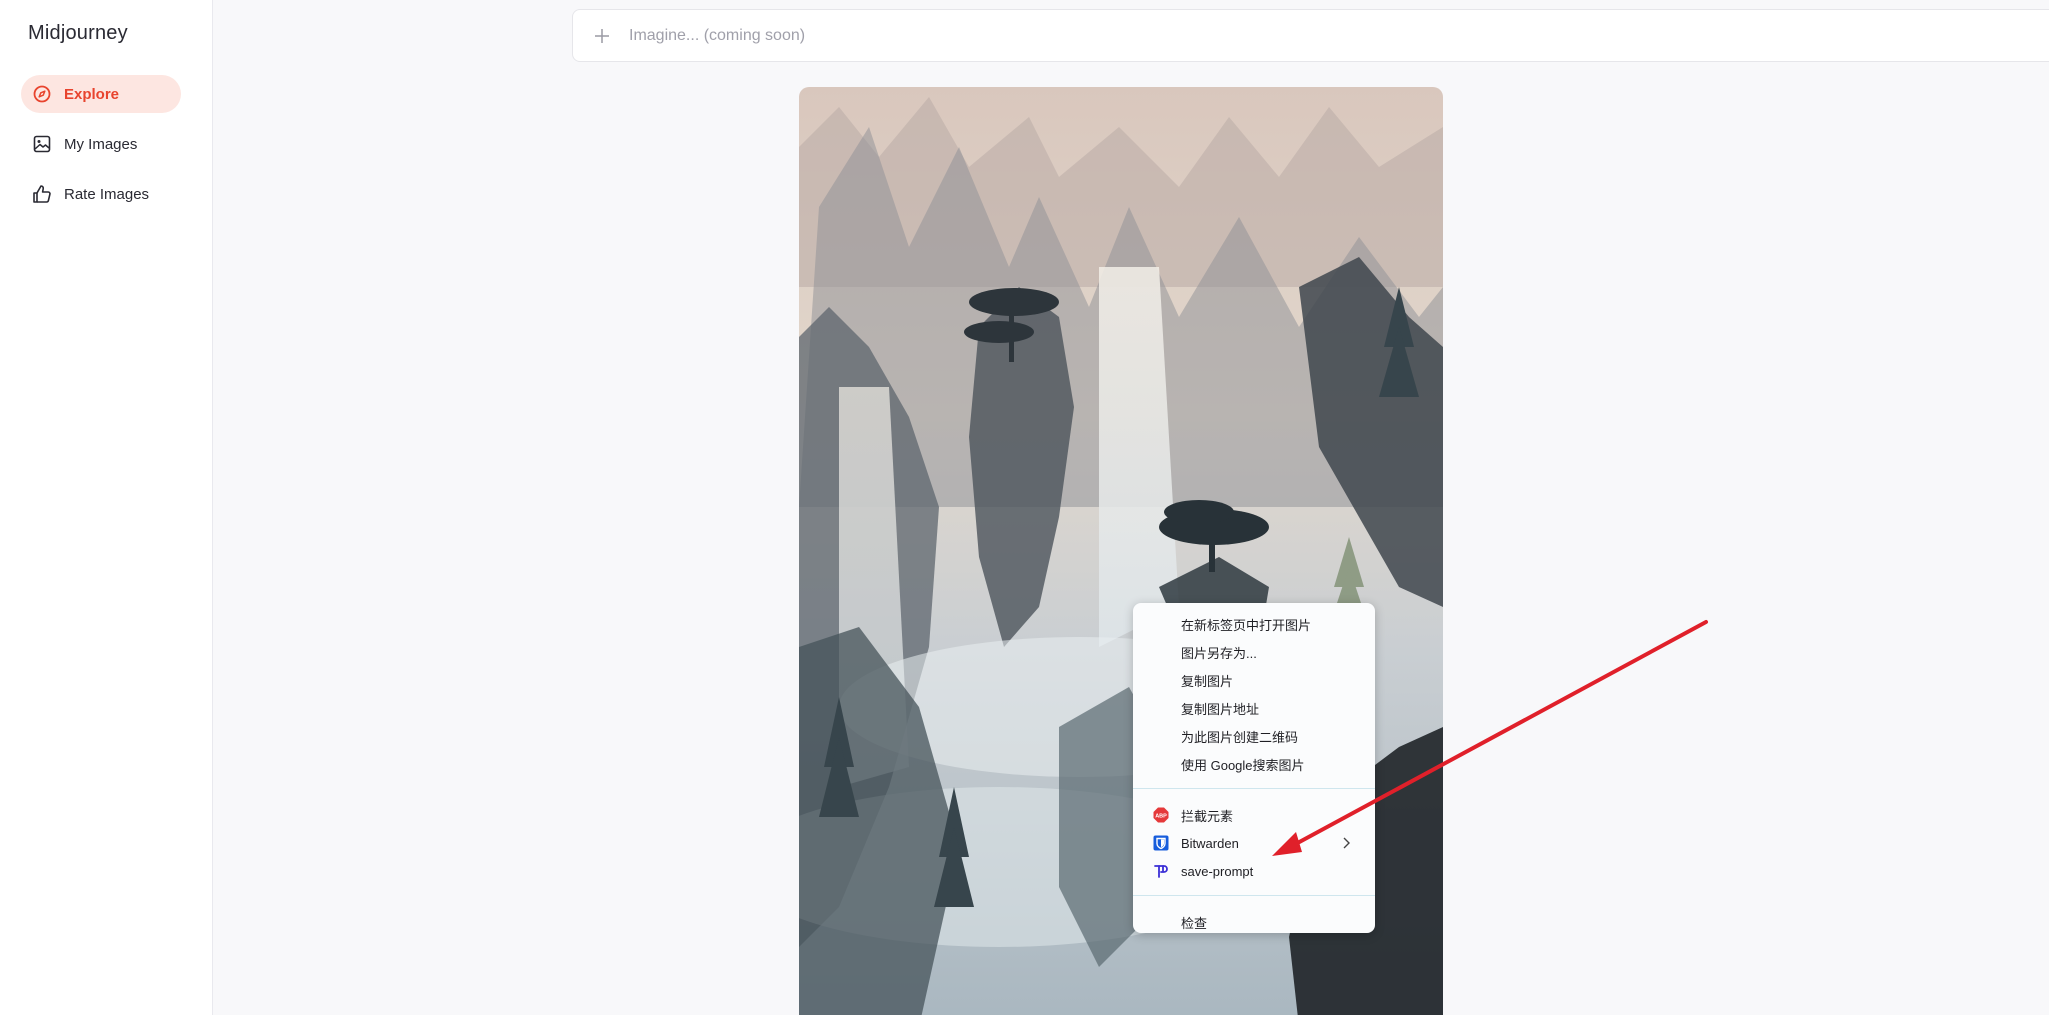  What do you see at coordinates (1207, 816) in the screenshot?
I see `menu-item-label: 拦截元素` at bounding box center [1207, 816].